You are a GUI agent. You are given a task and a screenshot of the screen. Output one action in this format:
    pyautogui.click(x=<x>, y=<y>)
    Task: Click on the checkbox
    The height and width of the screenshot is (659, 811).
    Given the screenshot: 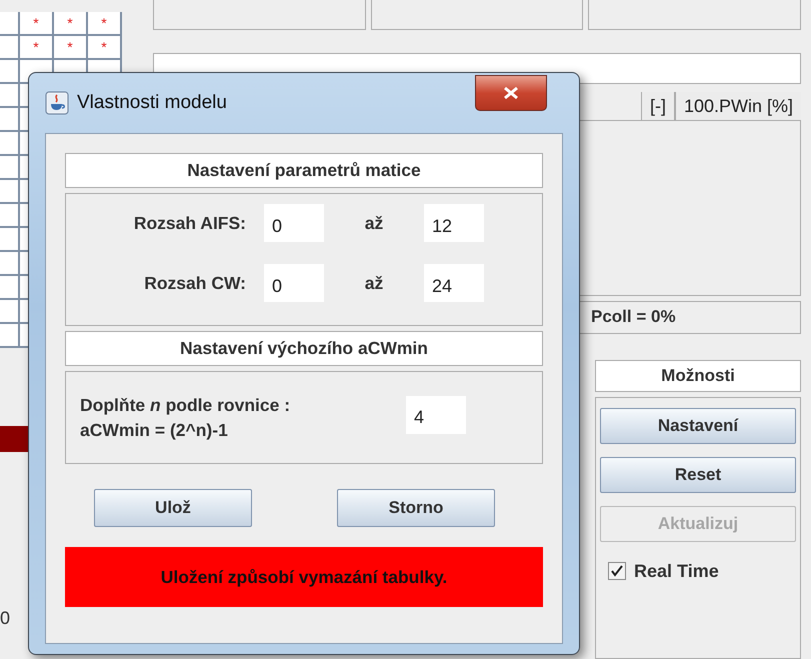 What is the action you would take?
    pyautogui.click(x=617, y=571)
    